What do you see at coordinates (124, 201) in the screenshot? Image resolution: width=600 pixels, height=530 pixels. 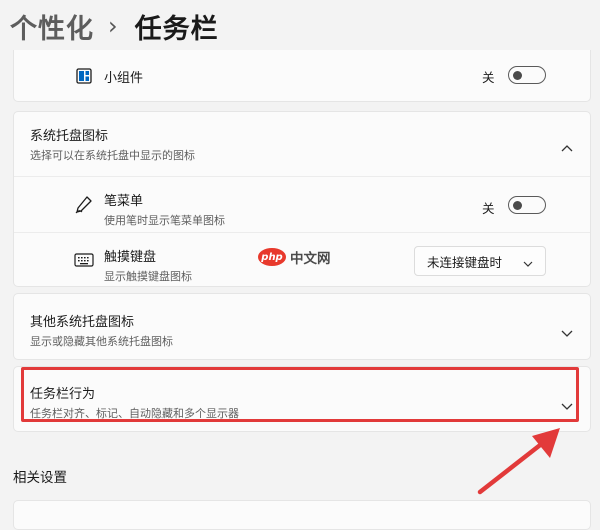 I see `pen-menu-title: 笔菜单` at bounding box center [124, 201].